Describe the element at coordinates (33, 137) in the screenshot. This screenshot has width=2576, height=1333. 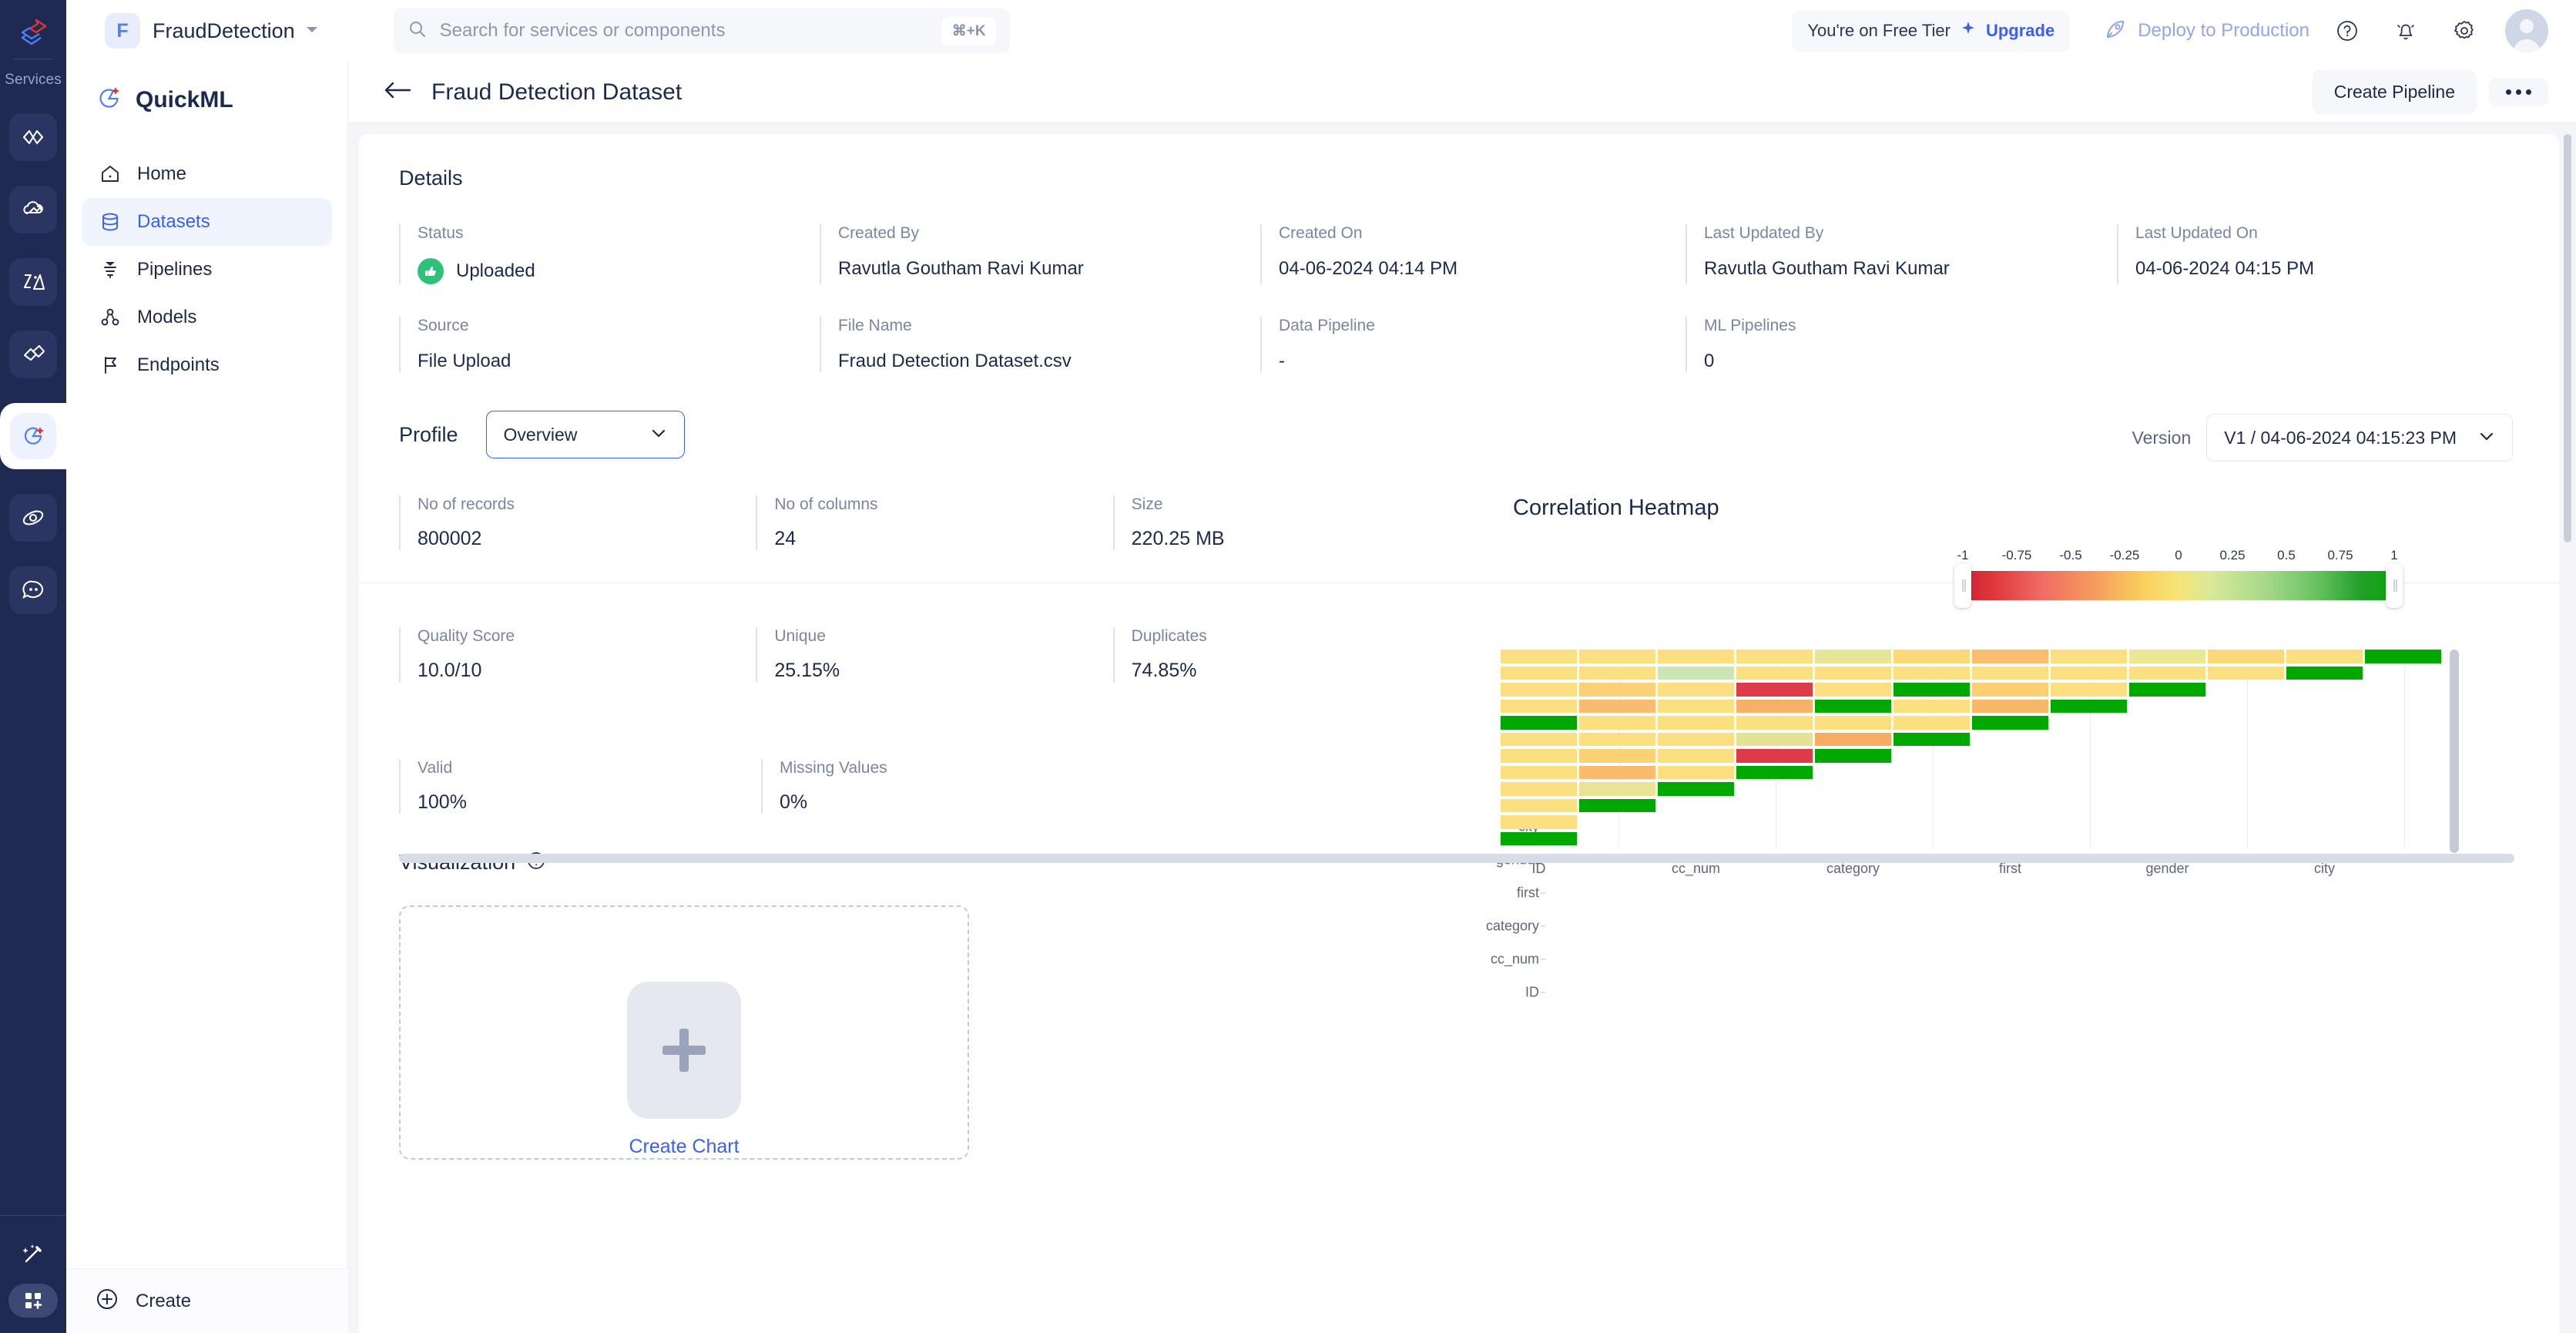
I see `code-service-icon` at that location.